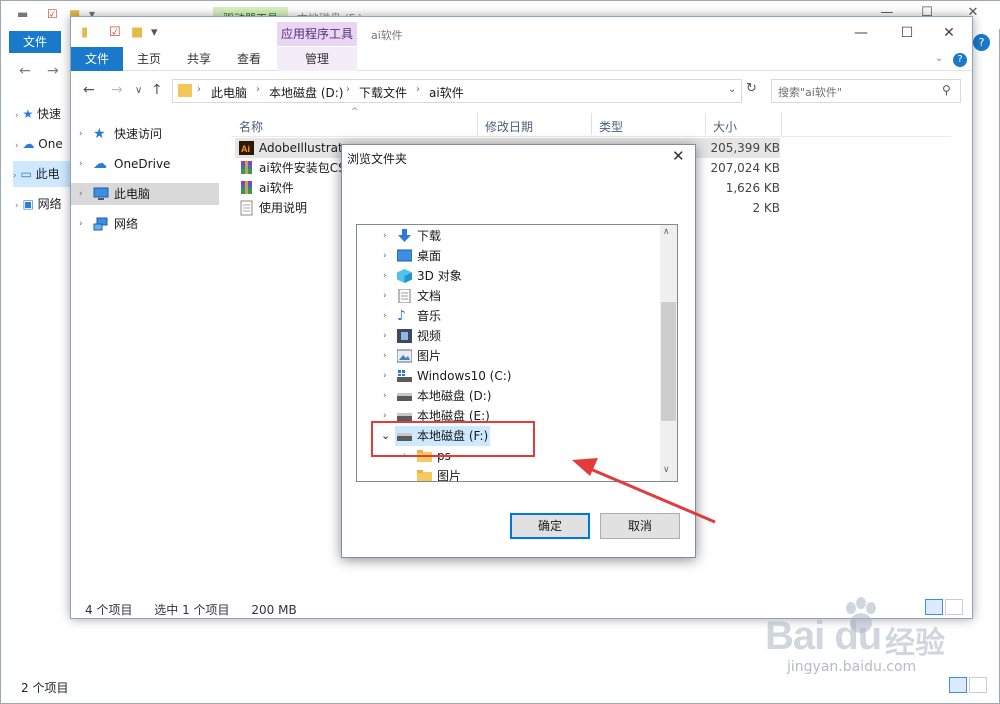  I want to click on tree-item-downloads: › 下载, so click(508, 236).